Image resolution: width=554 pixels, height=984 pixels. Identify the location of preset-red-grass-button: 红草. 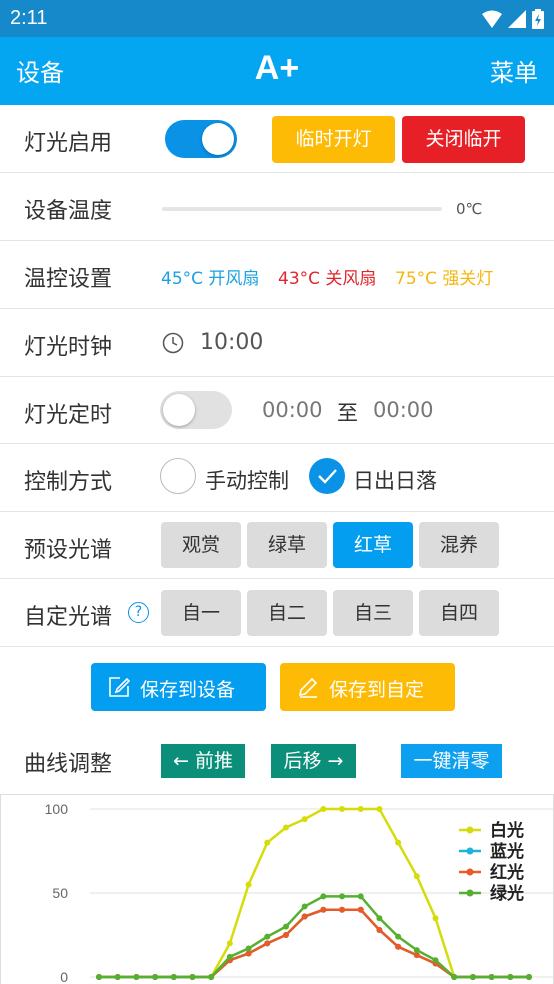
(373, 545).